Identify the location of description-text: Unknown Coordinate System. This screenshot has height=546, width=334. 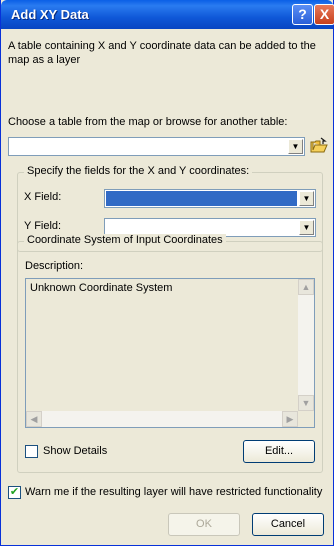
(101, 288).